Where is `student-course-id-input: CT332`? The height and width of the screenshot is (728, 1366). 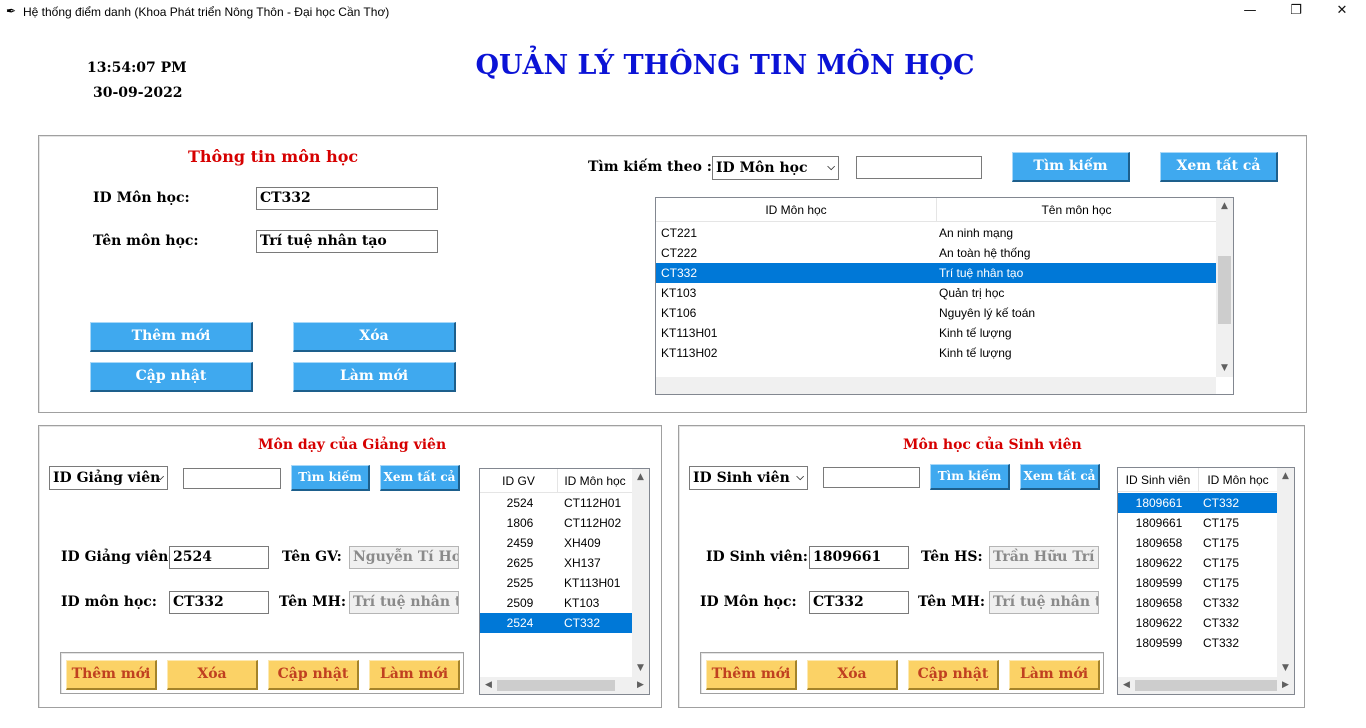 student-course-id-input: CT332 is located at coordinates (859, 602).